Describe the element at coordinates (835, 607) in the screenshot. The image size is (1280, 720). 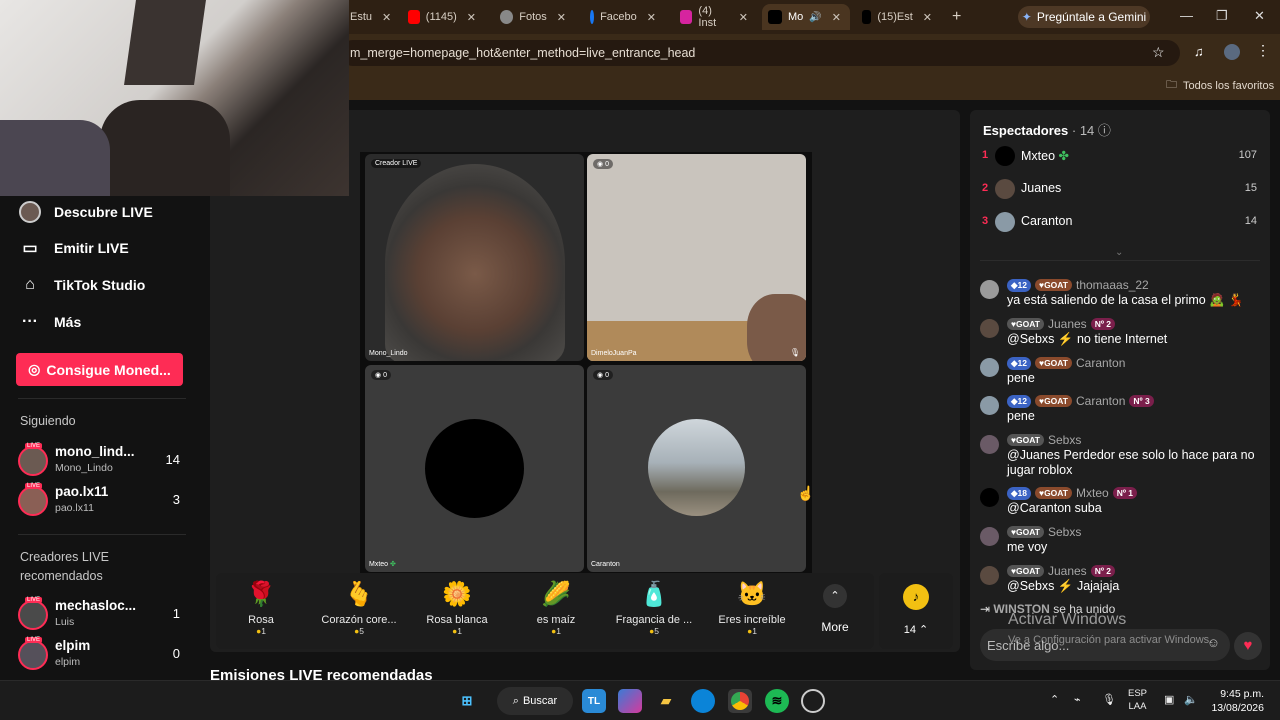
I see `more-gifts-button: ⌃ More` at that location.